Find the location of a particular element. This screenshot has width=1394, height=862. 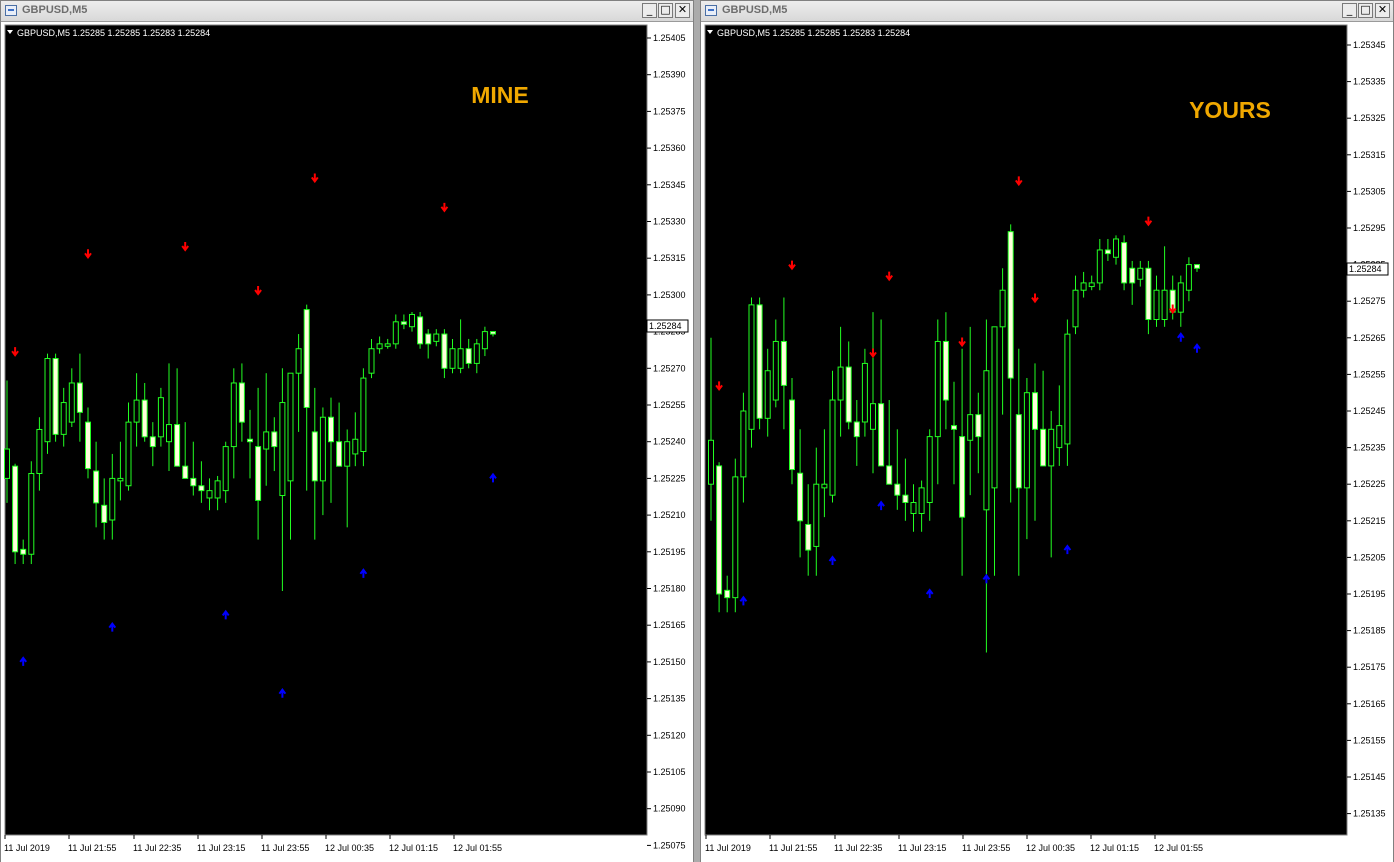

price-label: 1.25185 is located at coordinates (1369, 631).